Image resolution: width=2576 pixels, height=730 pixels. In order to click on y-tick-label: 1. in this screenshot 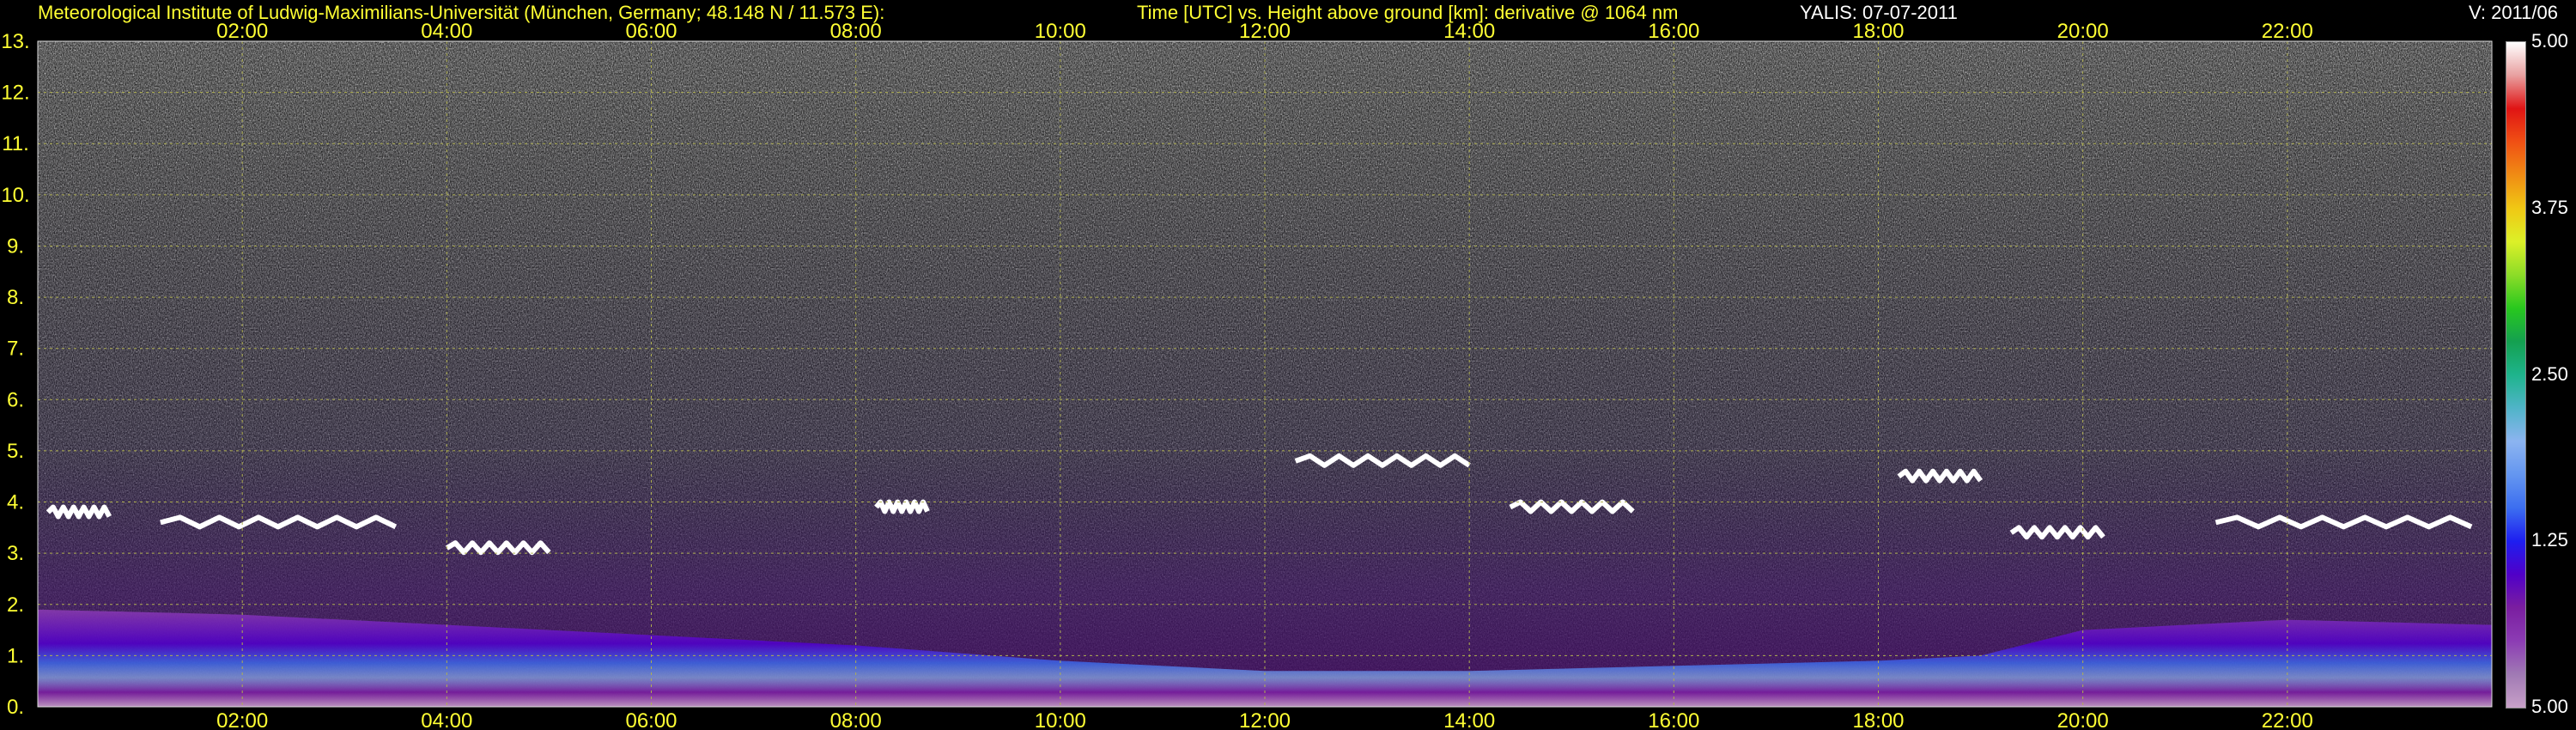, I will do `click(15, 655)`.